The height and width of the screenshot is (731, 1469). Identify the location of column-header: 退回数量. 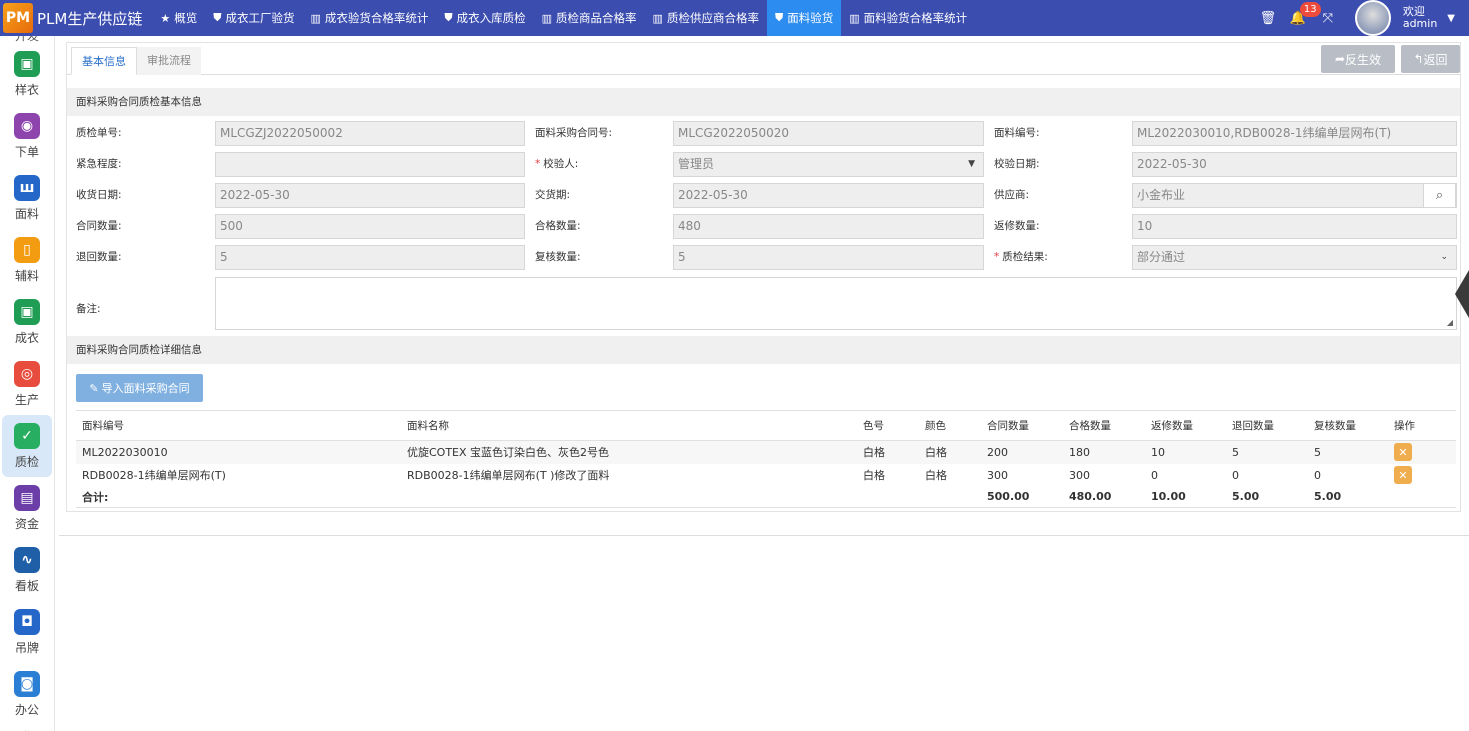
(1267, 425).